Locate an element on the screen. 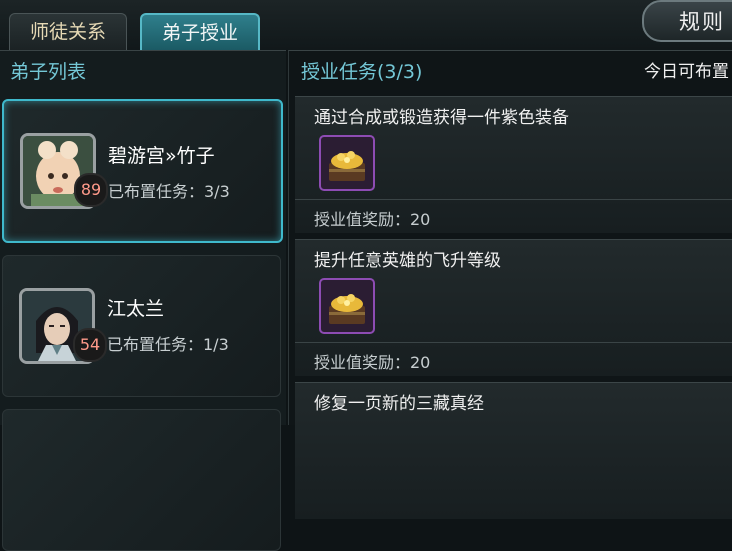 The height and width of the screenshot is (551, 732). rules-button-label: 规则 is located at coordinates (702, 22).